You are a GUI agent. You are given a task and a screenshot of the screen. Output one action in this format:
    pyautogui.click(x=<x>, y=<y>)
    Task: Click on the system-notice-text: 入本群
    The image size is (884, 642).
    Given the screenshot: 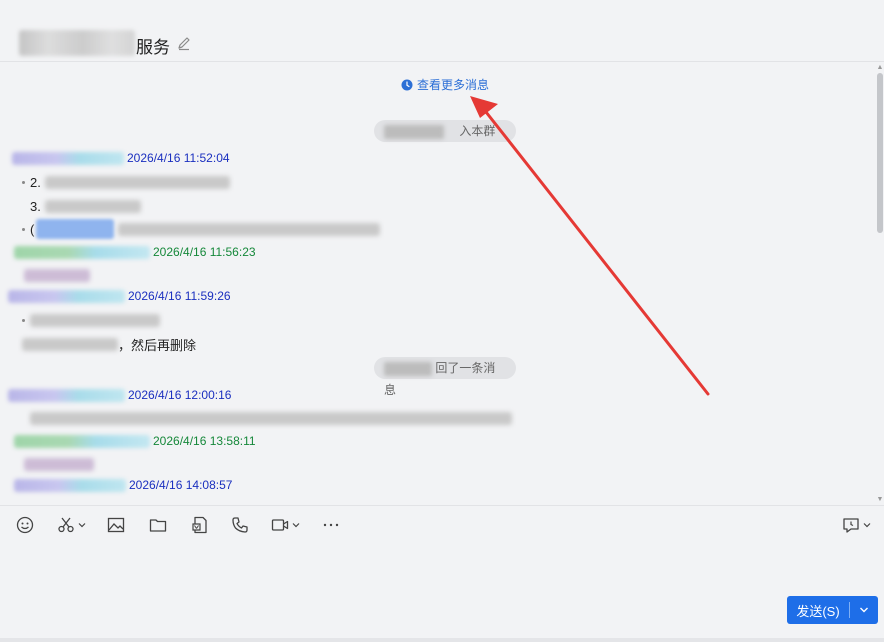 What is the action you would take?
    pyautogui.click(x=477, y=131)
    